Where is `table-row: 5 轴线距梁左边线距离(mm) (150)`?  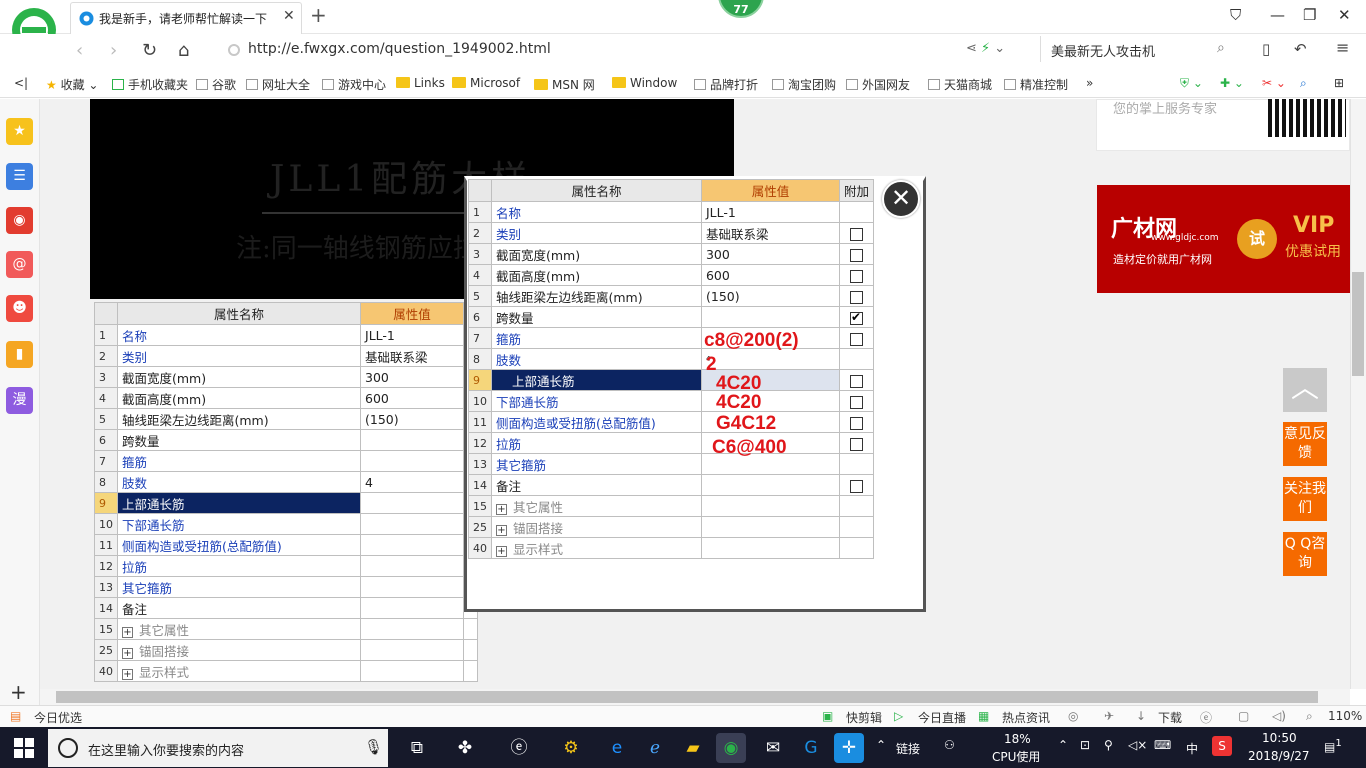
table-row: 5 轴线距梁左边线距离(mm) (150) is located at coordinates (286, 419).